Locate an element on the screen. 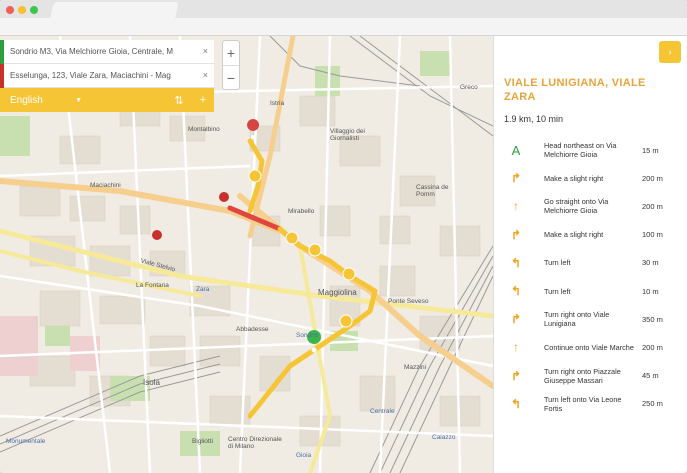 The image size is (687, 473). map-label-mirabello: Mirabello is located at coordinates (301, 211).